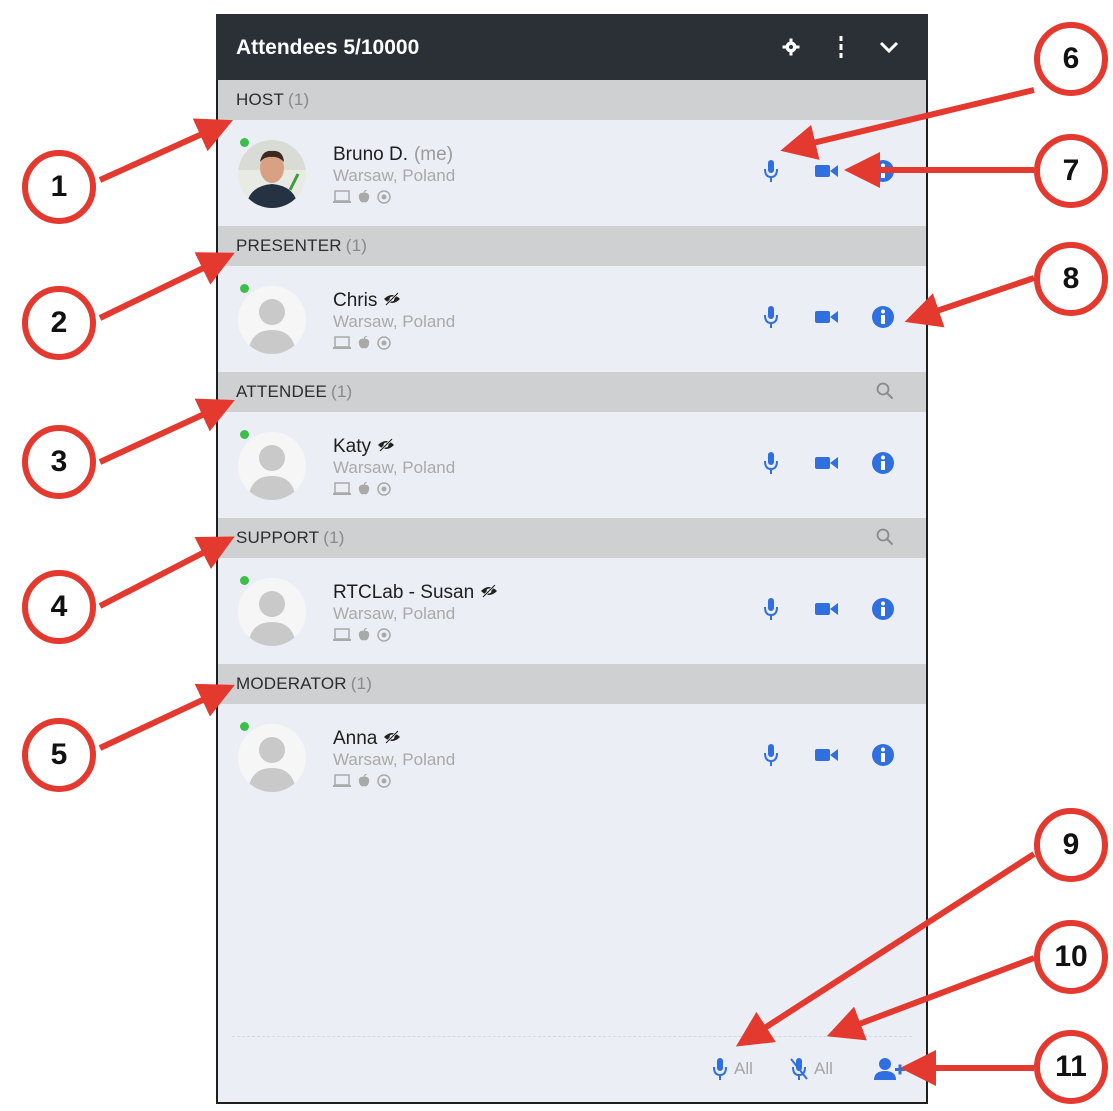 The image size is (1113, 1111). Describe the element at coordinates (59, 755) in the screenshot. I see `callout-5: 5` at that location.